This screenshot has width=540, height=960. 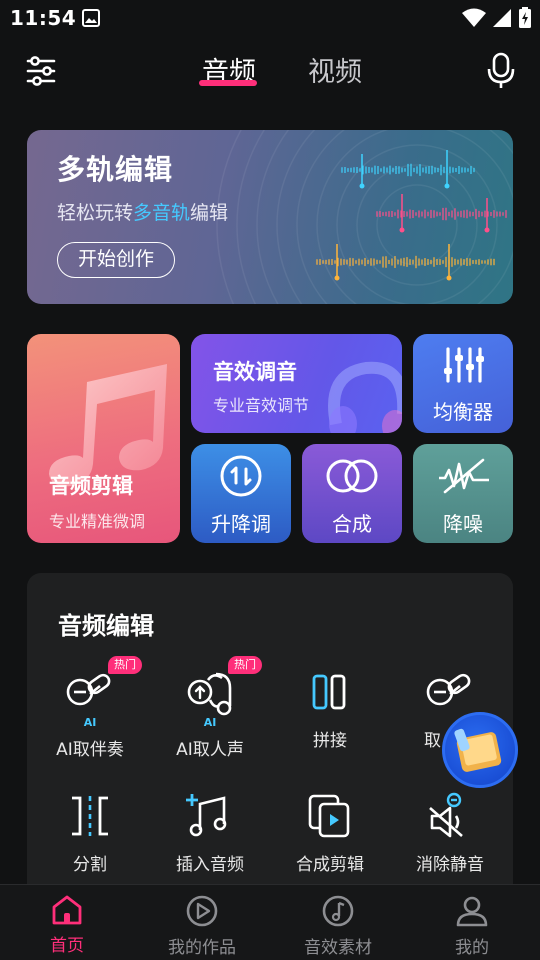 What do you see at coordinates (206, 815) in the screenshot?
I see `insert-audio-icon` at bounding box center [206, 815].